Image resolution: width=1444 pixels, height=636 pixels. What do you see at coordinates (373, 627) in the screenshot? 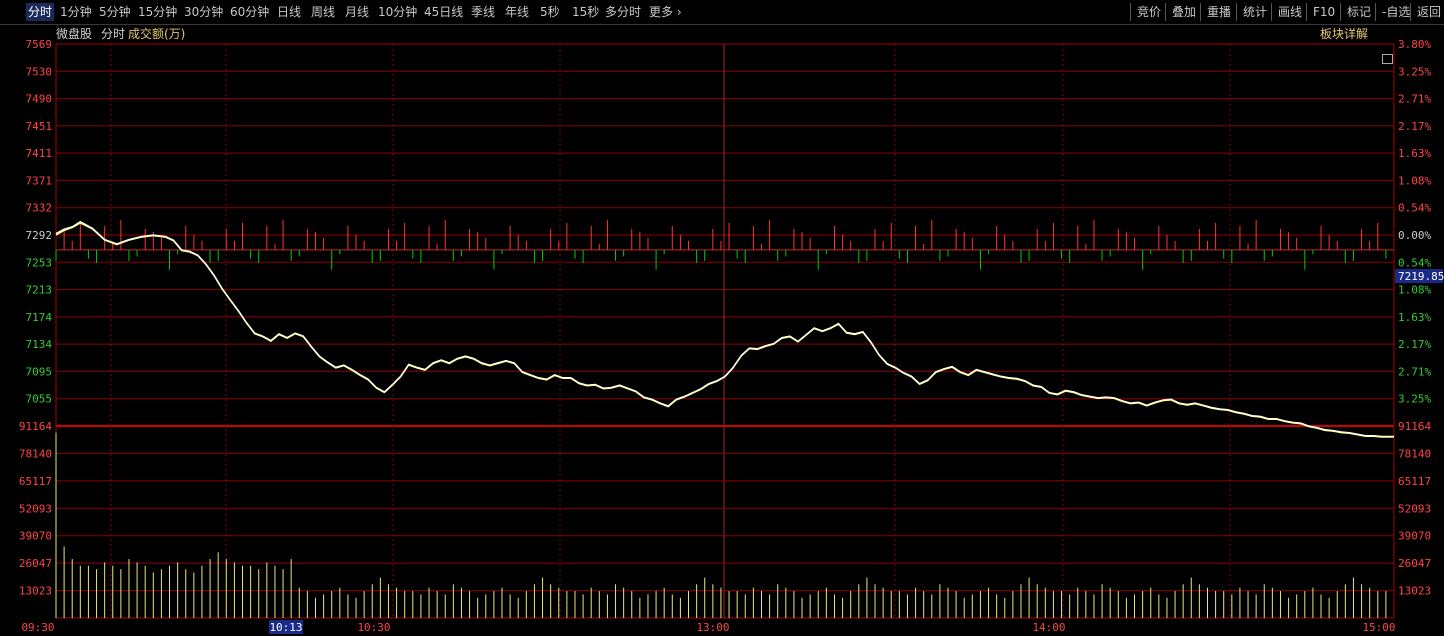
I see `time-tick-label: 10:30` at bounding box center [373, 627].